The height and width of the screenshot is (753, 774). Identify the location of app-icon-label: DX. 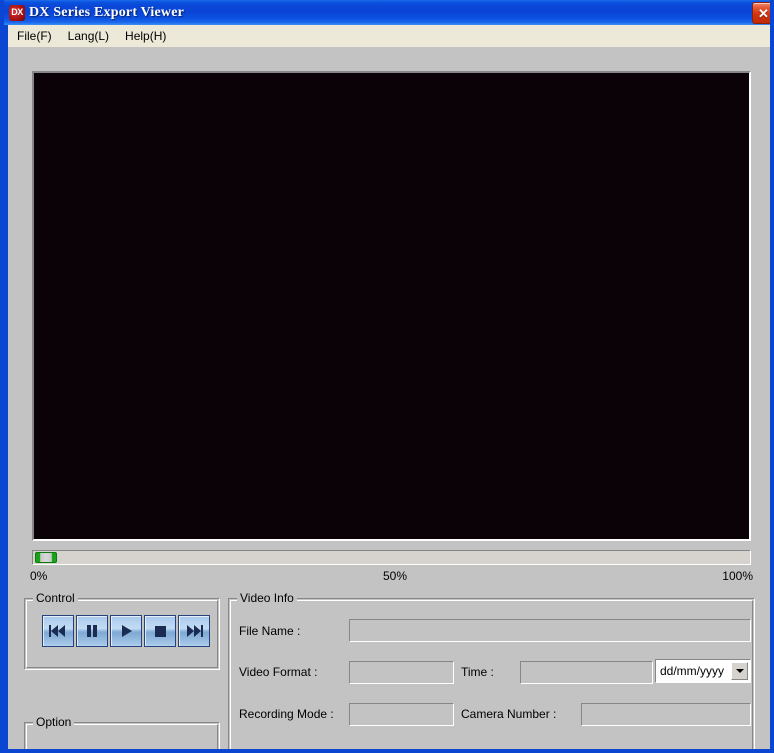
(17, 12).